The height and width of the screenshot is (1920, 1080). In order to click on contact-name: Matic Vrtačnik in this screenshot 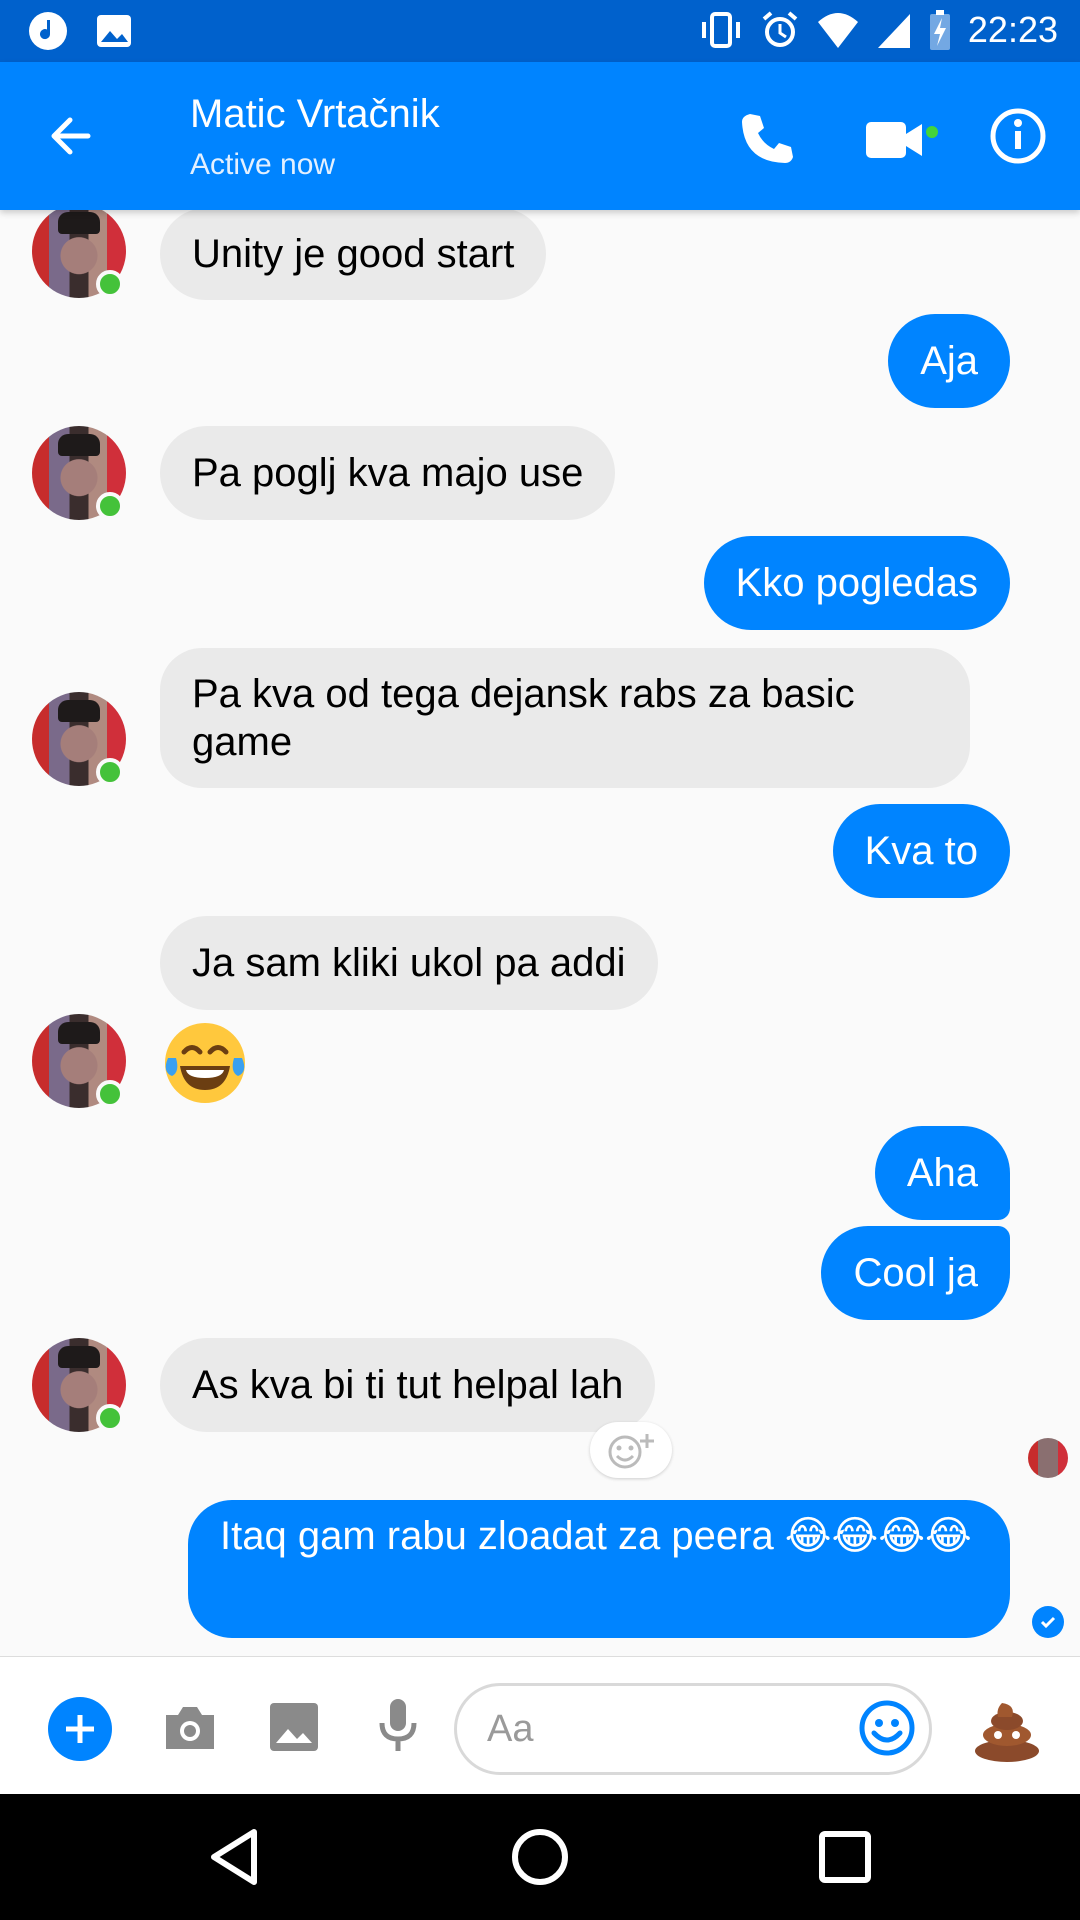, I will do `click(315, 114)`.